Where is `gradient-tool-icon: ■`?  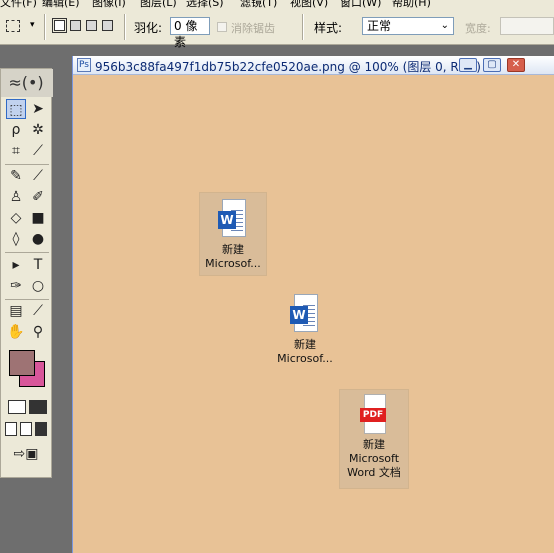
gradient-tool-icon: ■ is located at coordinates (38, 218).